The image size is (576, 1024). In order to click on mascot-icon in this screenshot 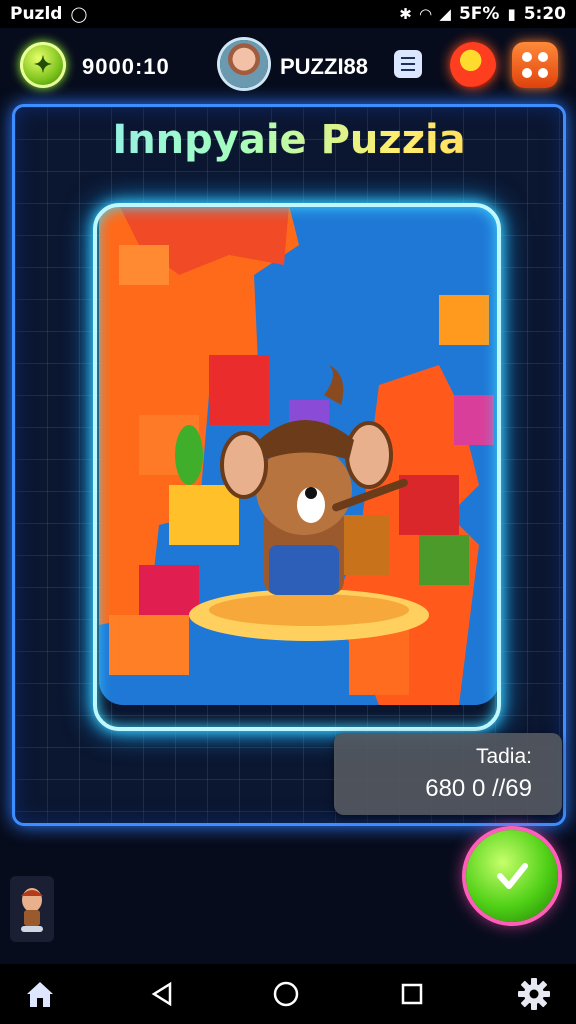, I will do `click(32, 910)`.